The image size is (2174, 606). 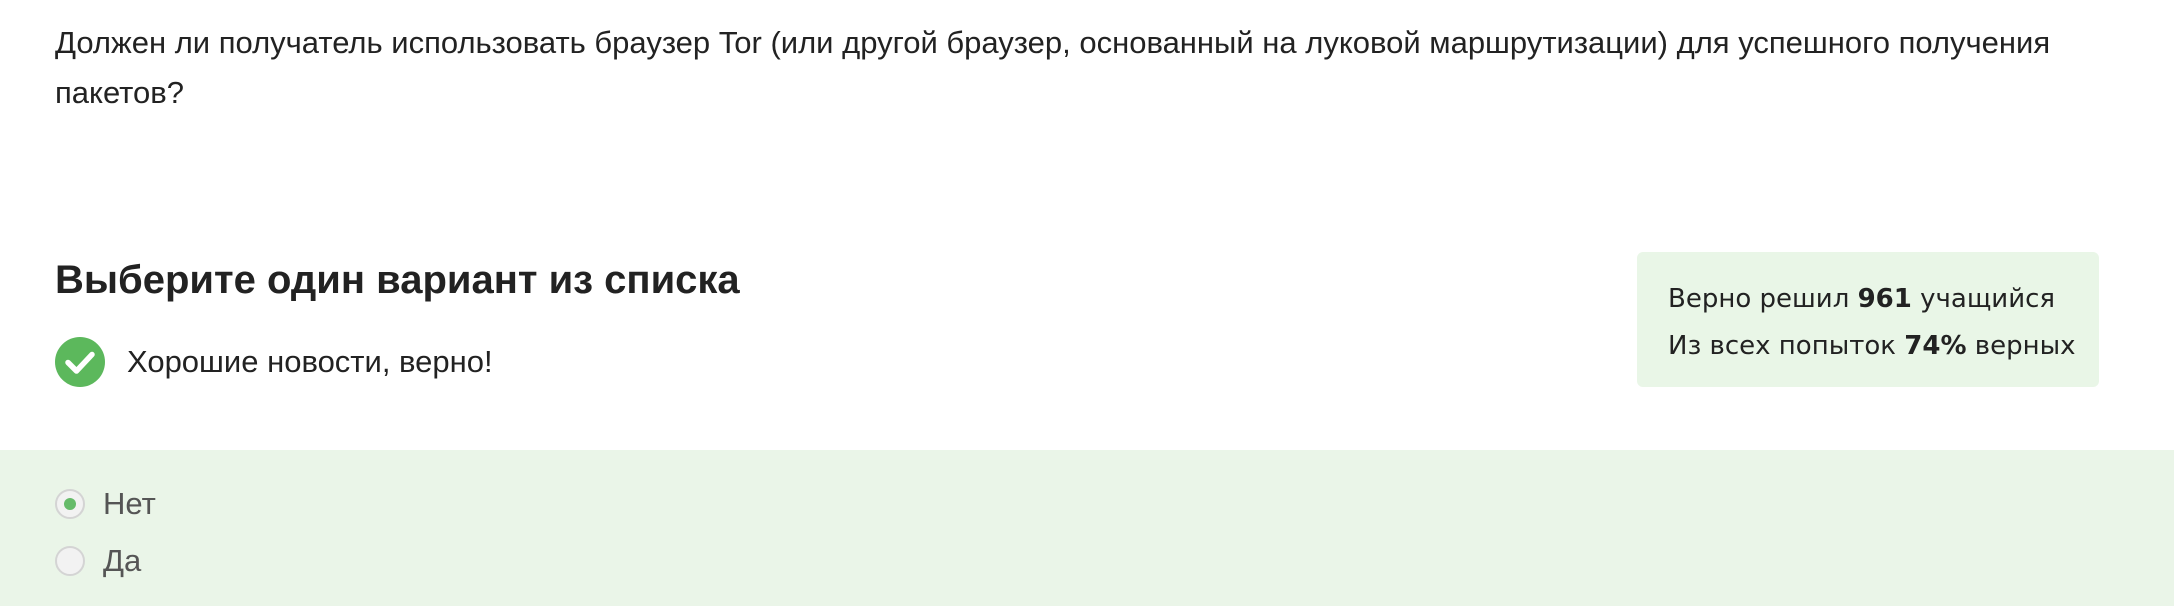 What do you see at coordinates (1763, 299) in the screenshot?
I see `solved-prefix: Верно решил` at bounding box center [1763, 299].